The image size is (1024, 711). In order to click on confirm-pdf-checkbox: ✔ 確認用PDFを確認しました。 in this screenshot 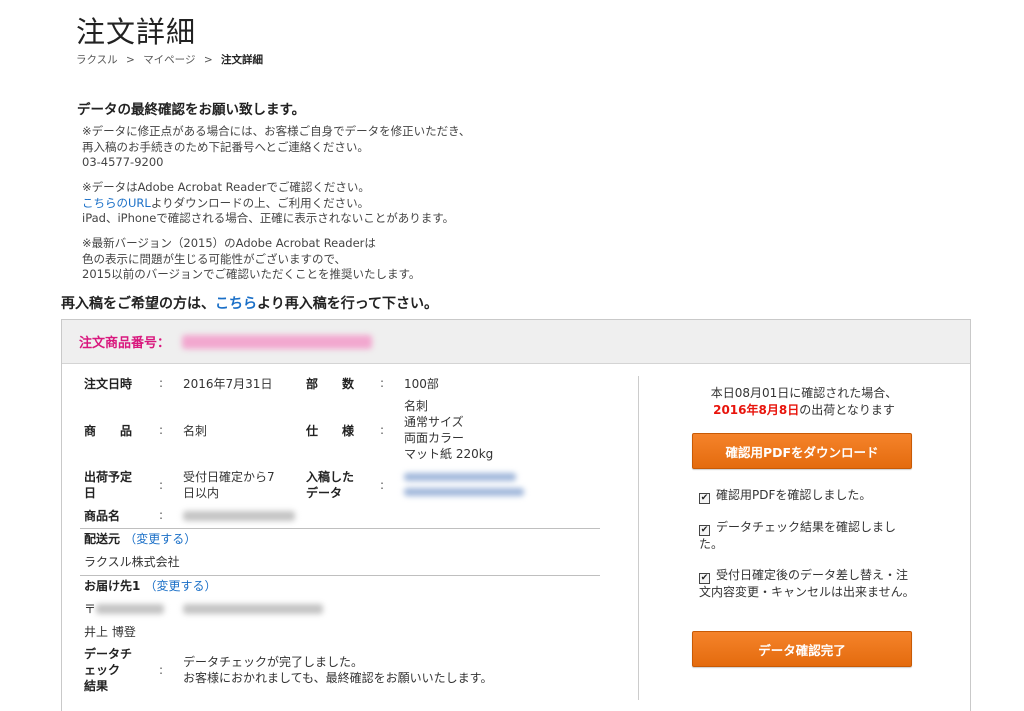, I will do `click(809, 495)`.